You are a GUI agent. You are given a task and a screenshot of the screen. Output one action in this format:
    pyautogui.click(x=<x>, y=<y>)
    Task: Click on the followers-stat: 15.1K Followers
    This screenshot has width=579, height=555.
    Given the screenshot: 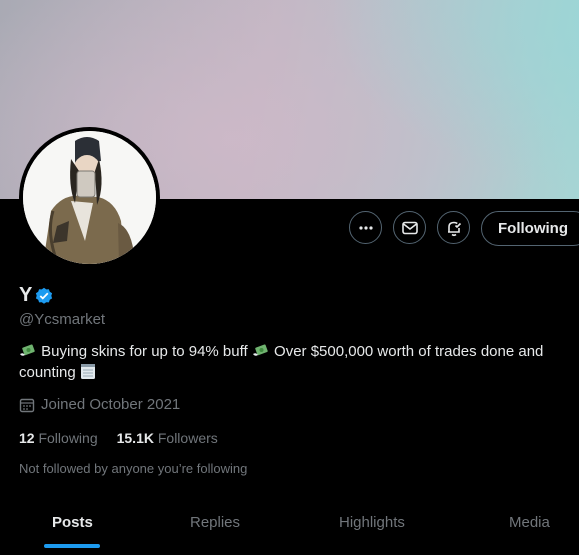 What is the action you would take?
    pyautogui.click(x=167, y=438)
    